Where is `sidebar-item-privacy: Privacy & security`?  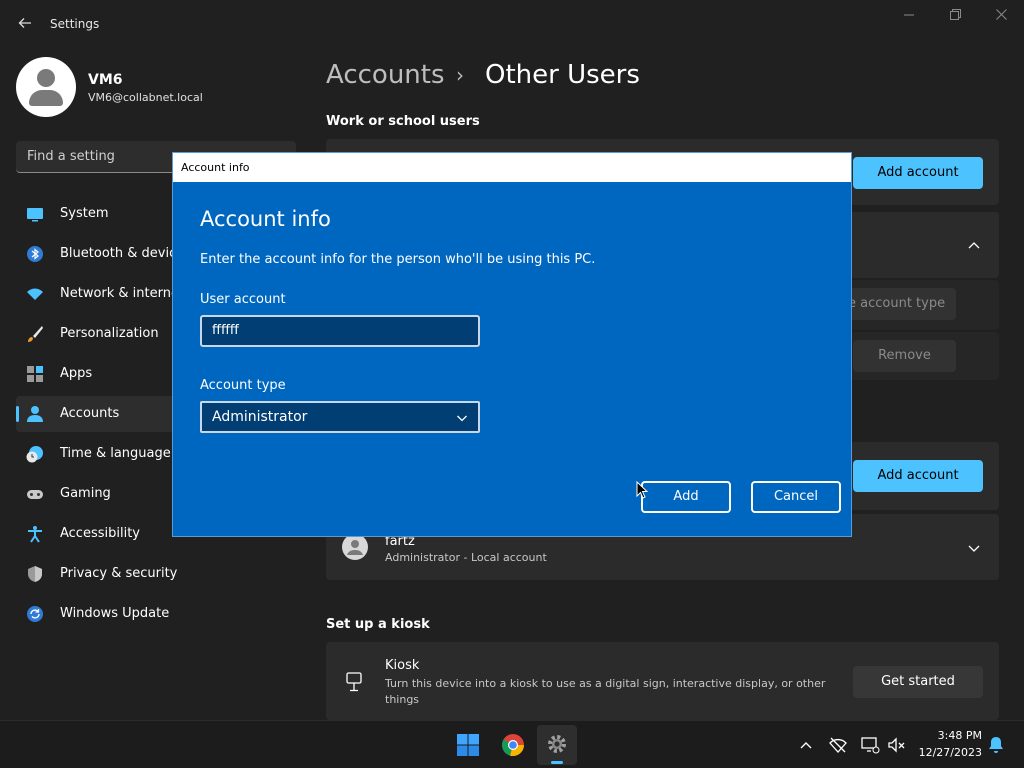 sidebar-item-privacy: Privacy & security is located at coordinates (156, 574).